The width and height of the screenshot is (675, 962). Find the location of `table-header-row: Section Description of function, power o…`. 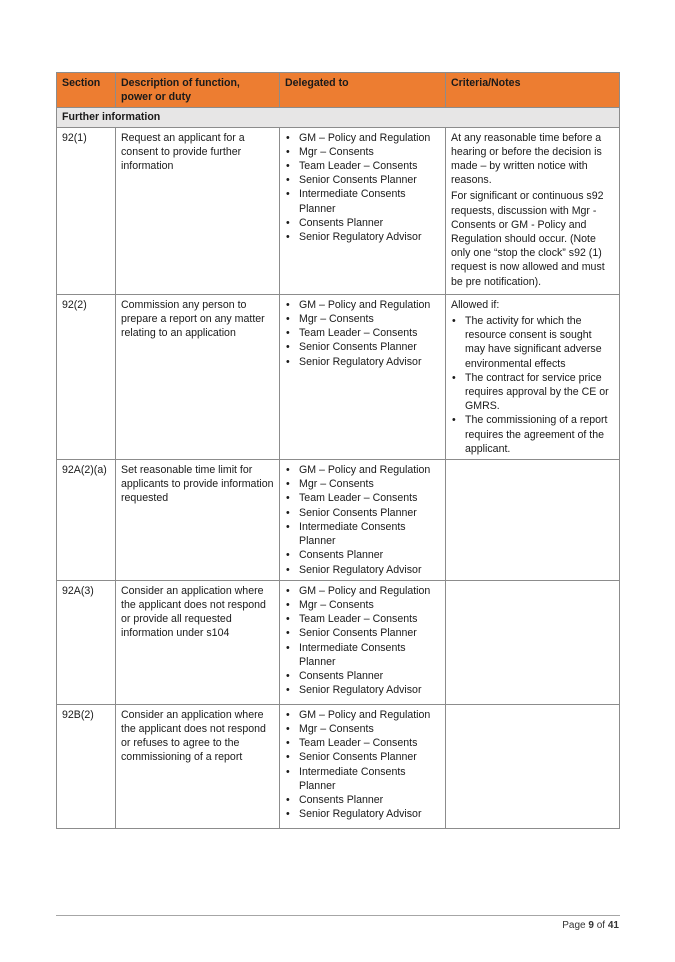

table-header-row: Section Description of function, power o… is located at coordinates (338, 90).